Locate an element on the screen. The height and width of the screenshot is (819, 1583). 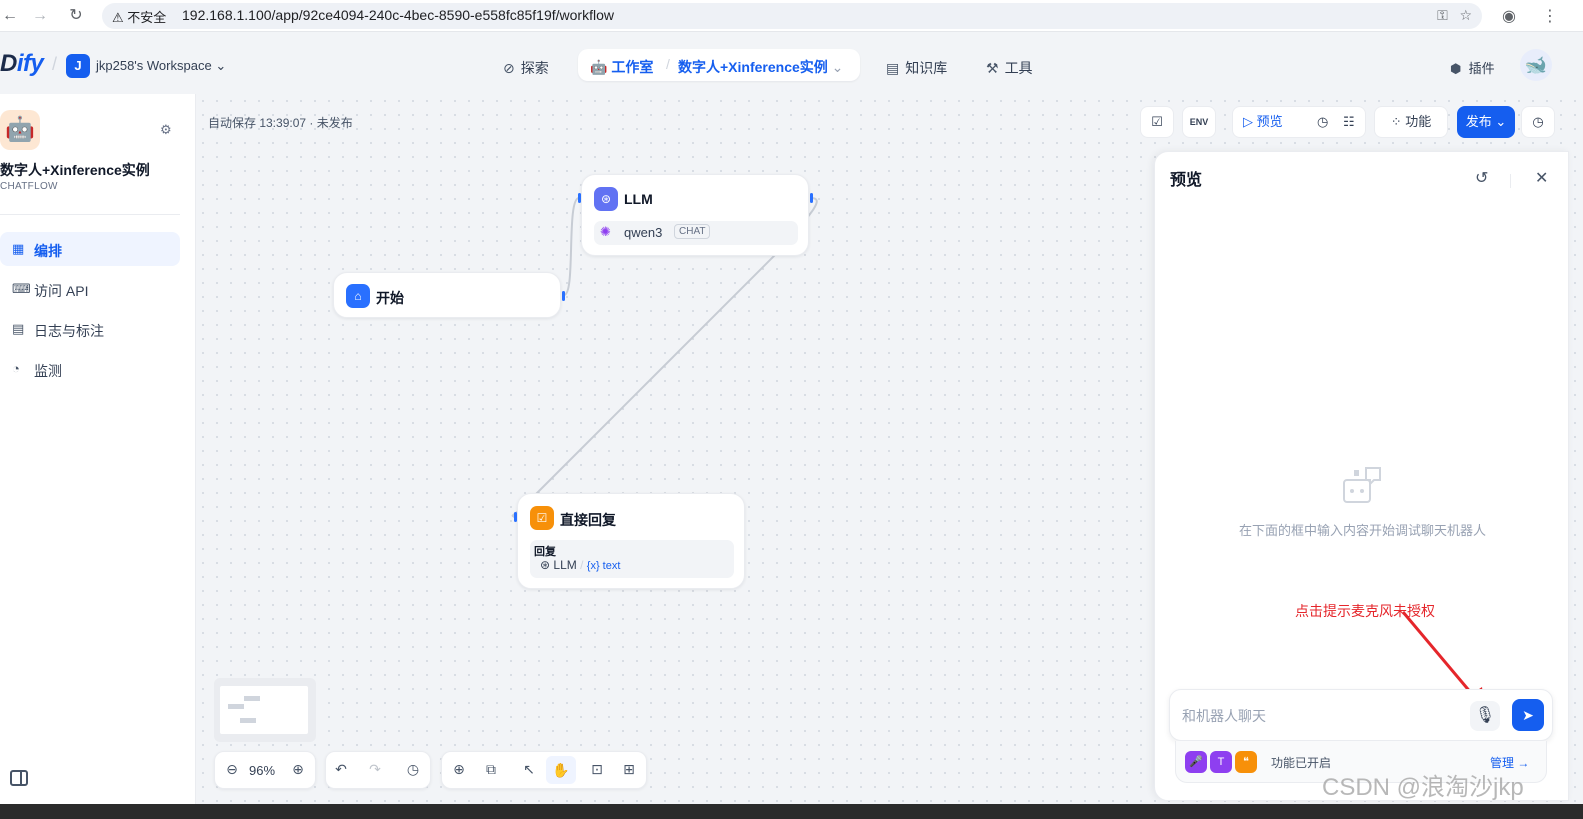
settings-sliders-icon: ⚙ is located at coordinates (166, 130).